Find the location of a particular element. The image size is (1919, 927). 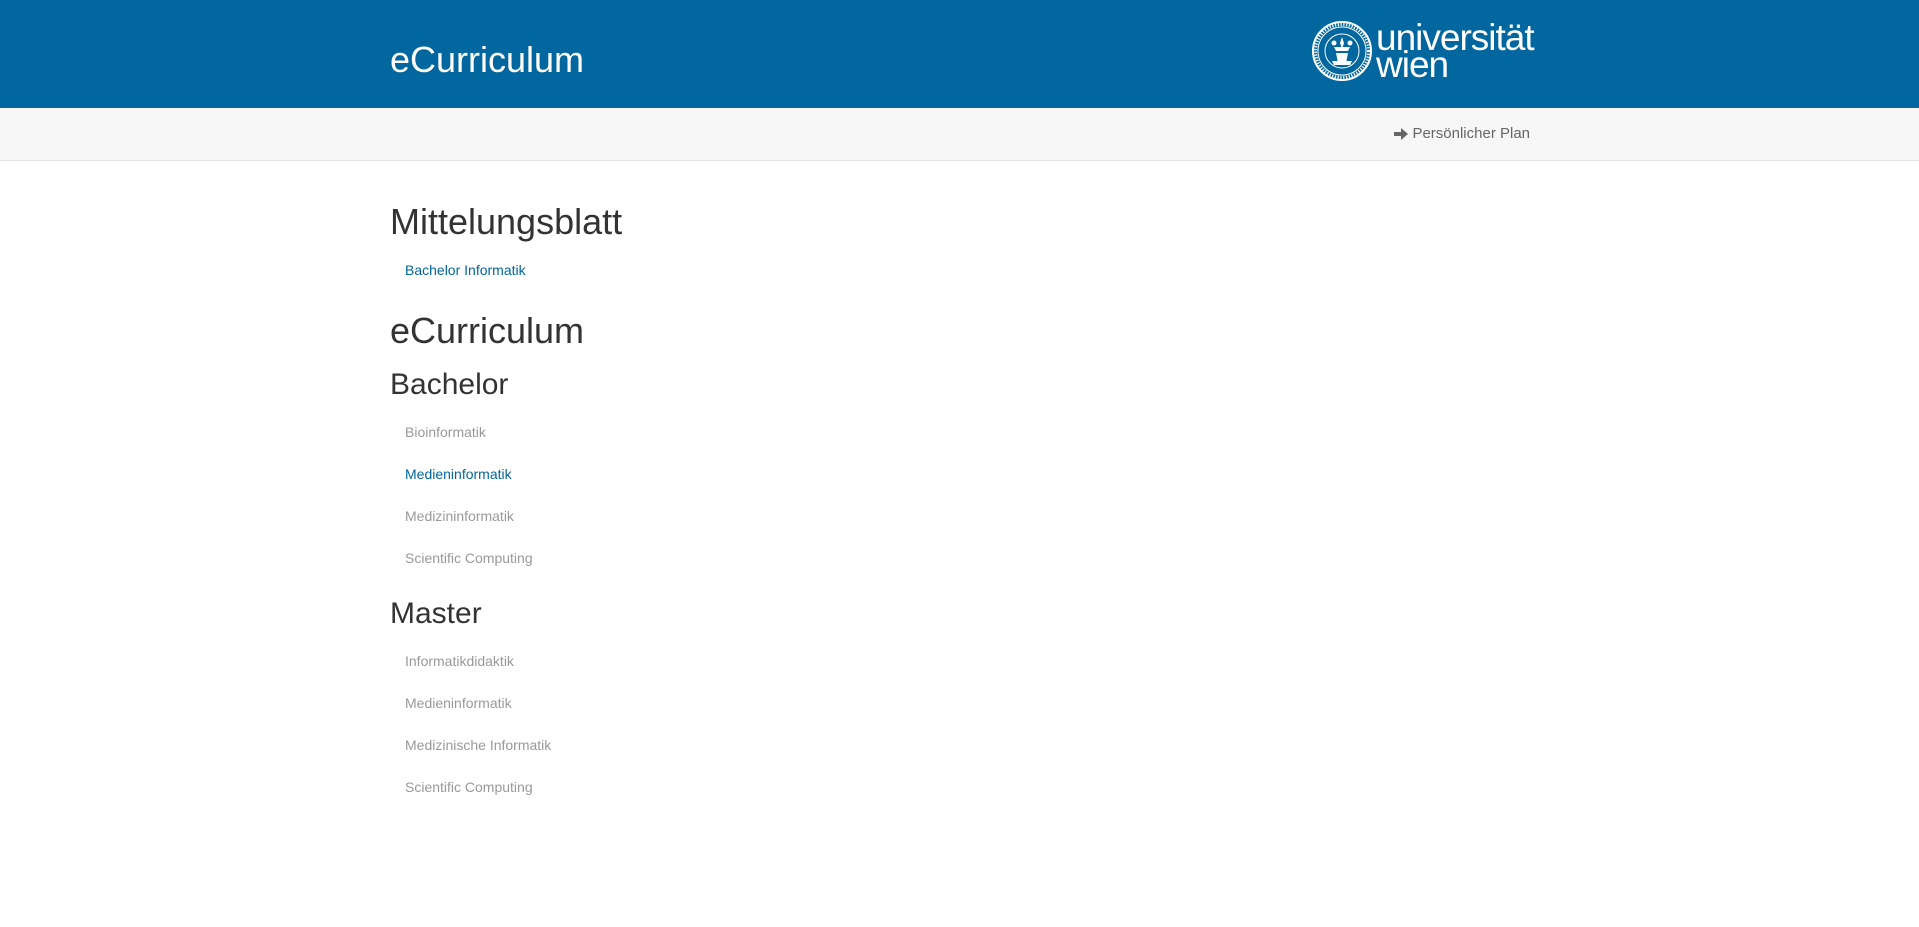

mitteilungsblatt-heading: Mittelungsblatt is located at coordinates (506, 221).